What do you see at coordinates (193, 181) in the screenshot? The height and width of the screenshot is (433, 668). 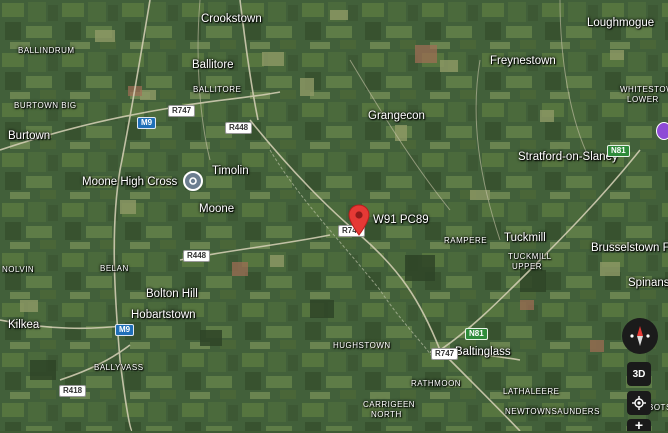 I see `landmark-icon` at bounding box center [193, 181].